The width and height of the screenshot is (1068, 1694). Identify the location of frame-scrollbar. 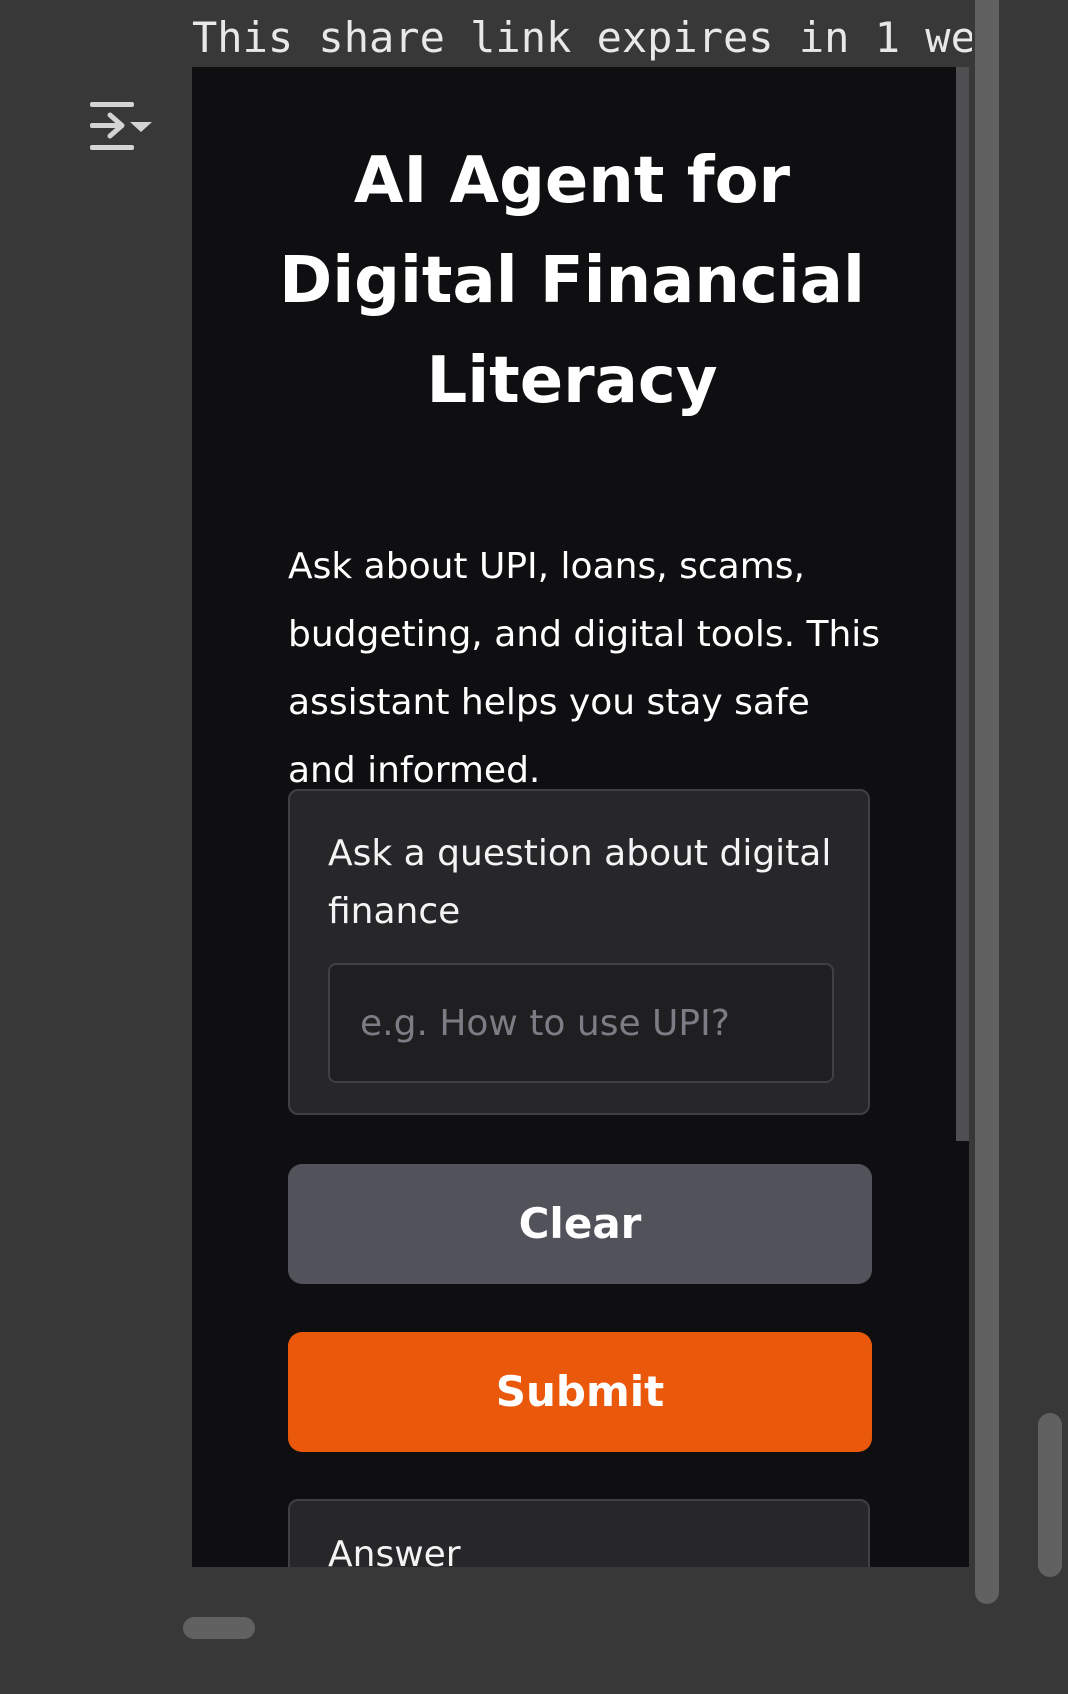
(962, 604).